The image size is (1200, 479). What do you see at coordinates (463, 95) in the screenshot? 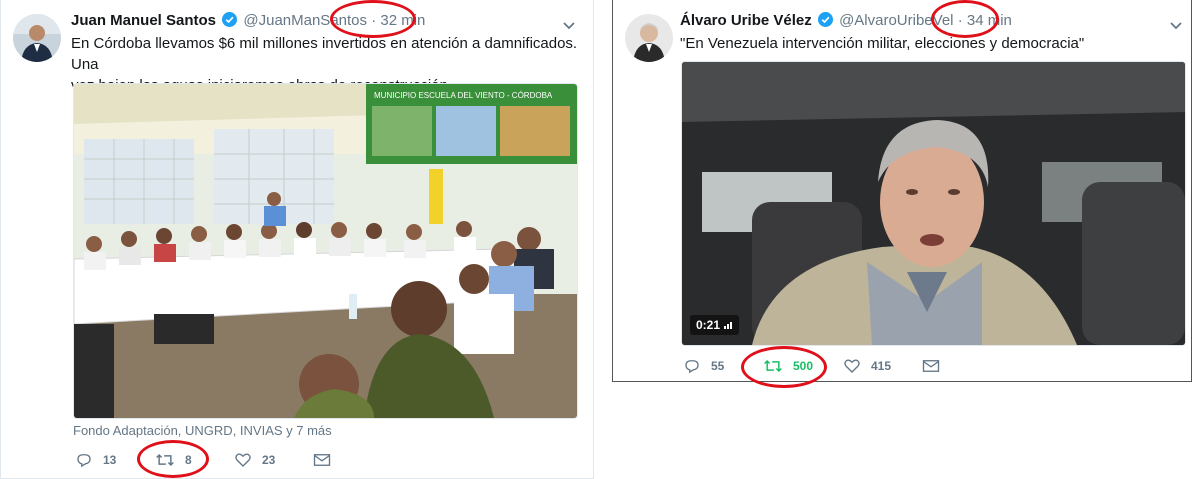
I see `banner-text: MUNICIPIO ESCUELA DEL VIENTO - CÓRDOBA` at bounding box center [463, 95].